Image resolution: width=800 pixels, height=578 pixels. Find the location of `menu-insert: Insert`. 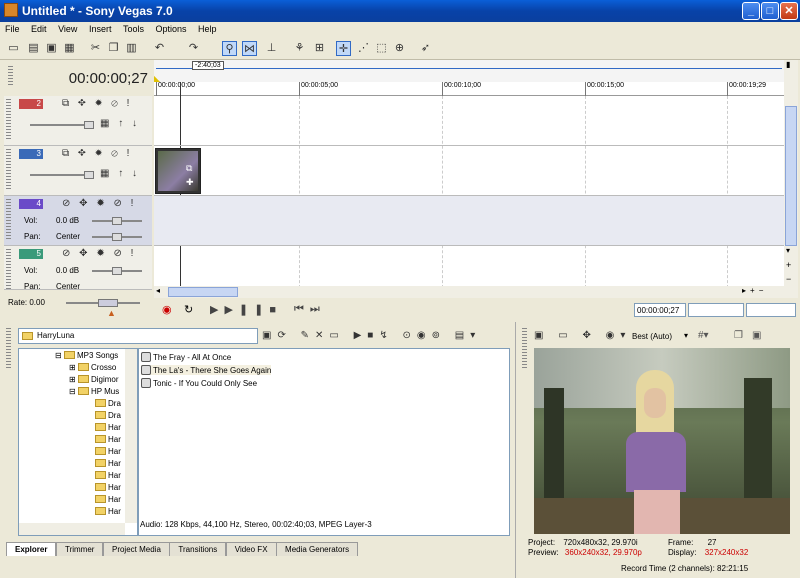

menu-insert: Insert is located at coordinates (100, 28).